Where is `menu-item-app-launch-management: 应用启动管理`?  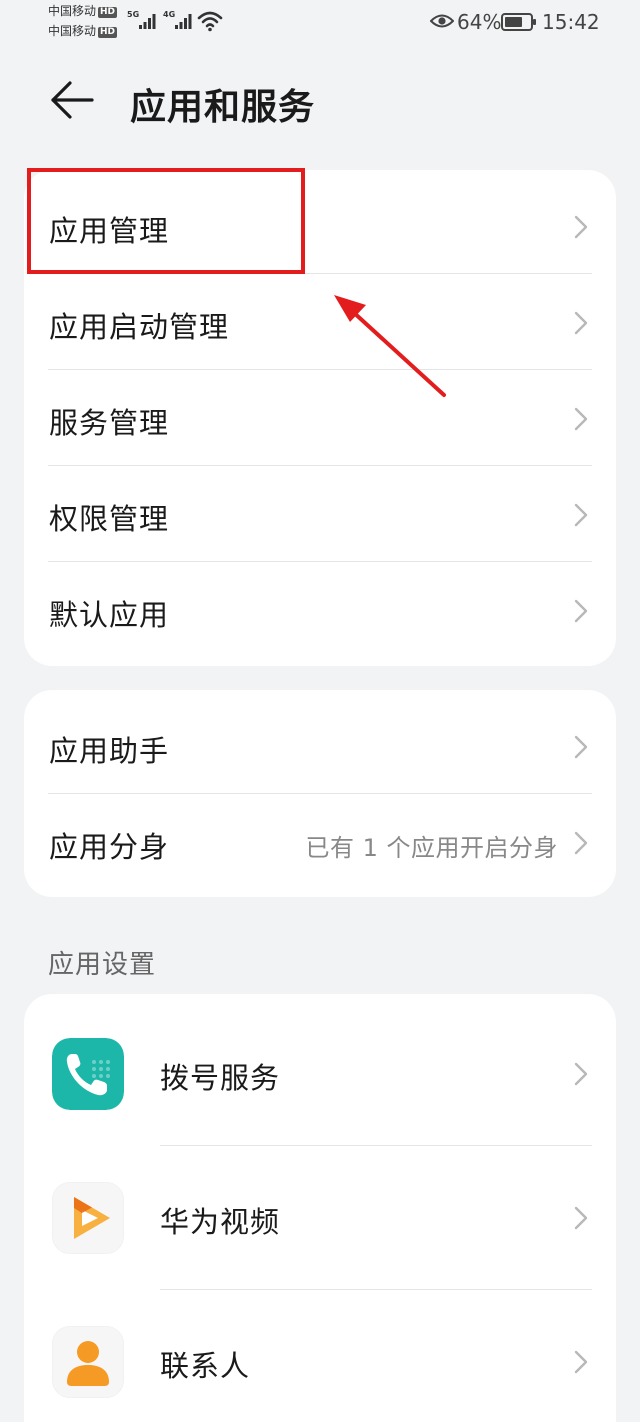 menu-item-app-launch-management: 应用启动管理 is located at coordinates (320, 322).